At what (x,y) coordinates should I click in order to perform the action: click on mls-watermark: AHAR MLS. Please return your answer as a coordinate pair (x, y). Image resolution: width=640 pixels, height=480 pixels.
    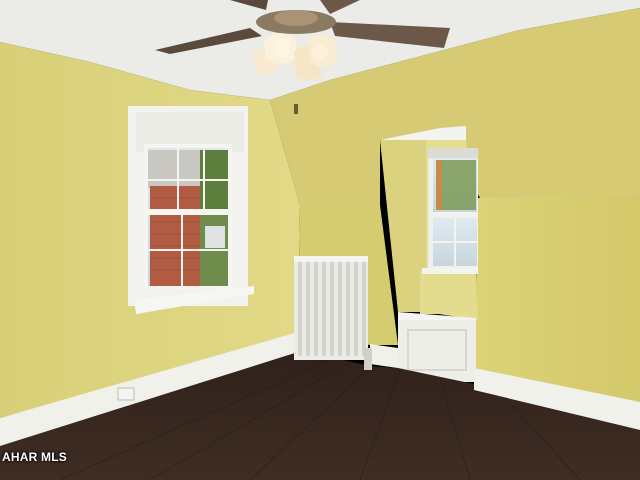
    Looking at the image, I should click on (34, 457).